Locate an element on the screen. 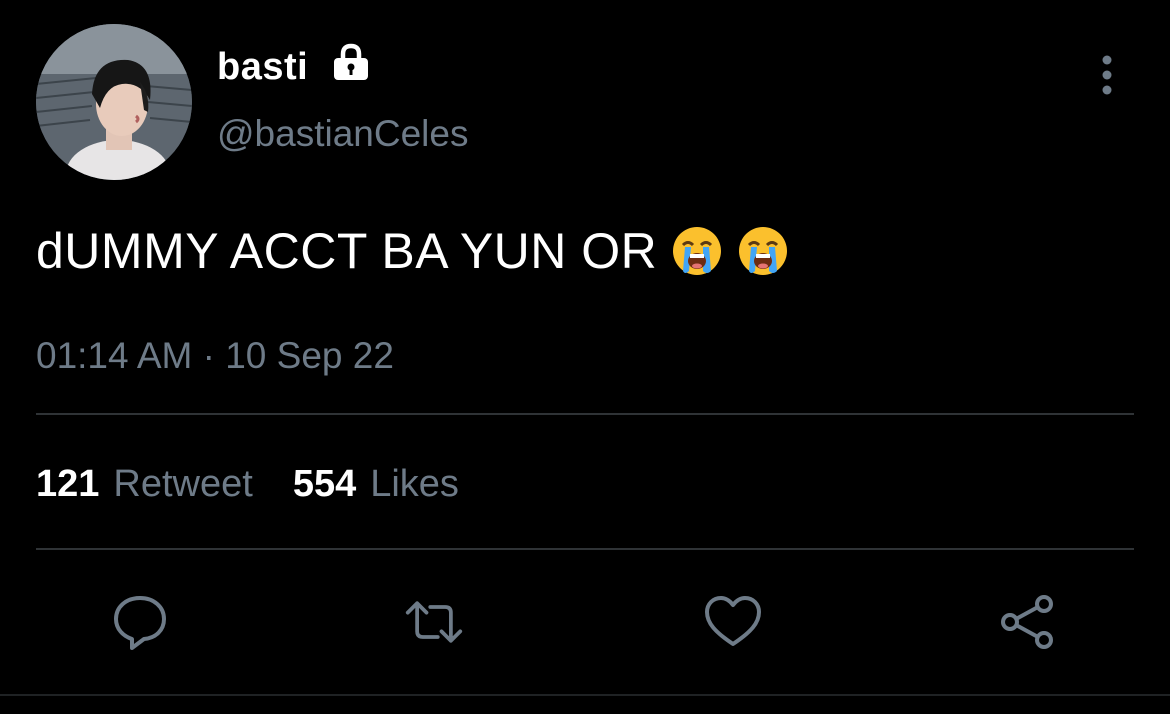  heart-icon is located at coordinates (733, 621).